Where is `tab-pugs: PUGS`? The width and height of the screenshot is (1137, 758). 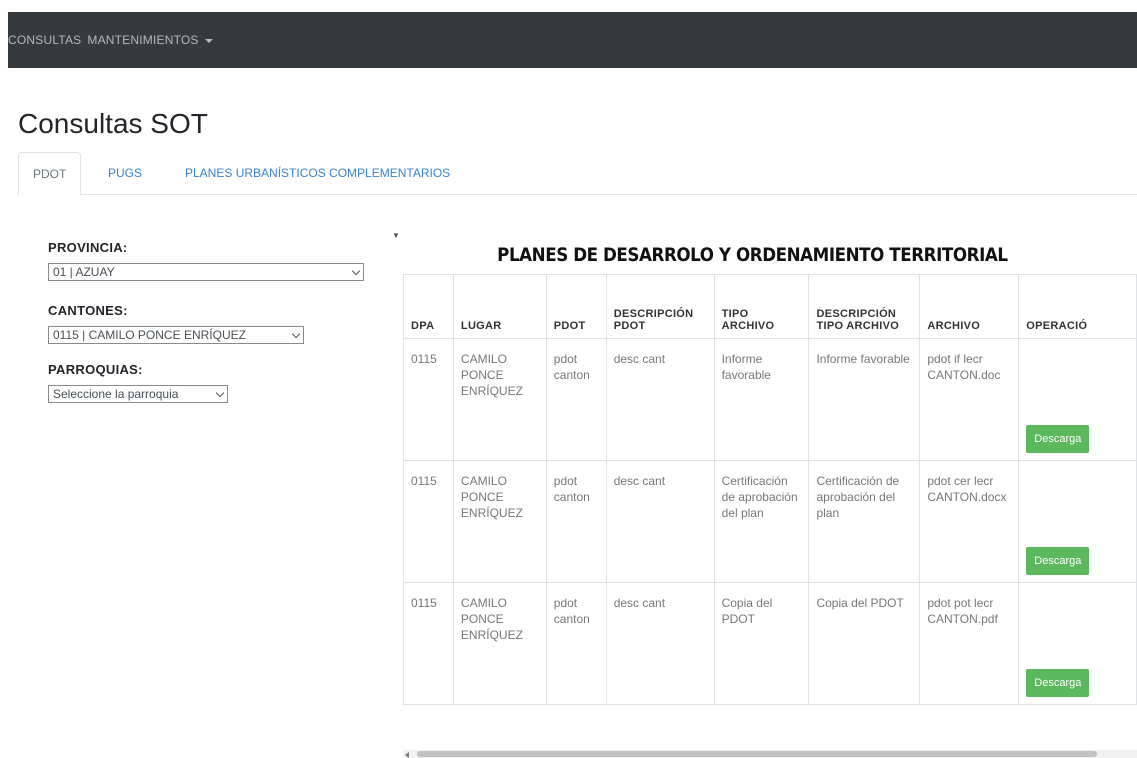 tab-pugs: PUGS is located at coordinates (125, 173).